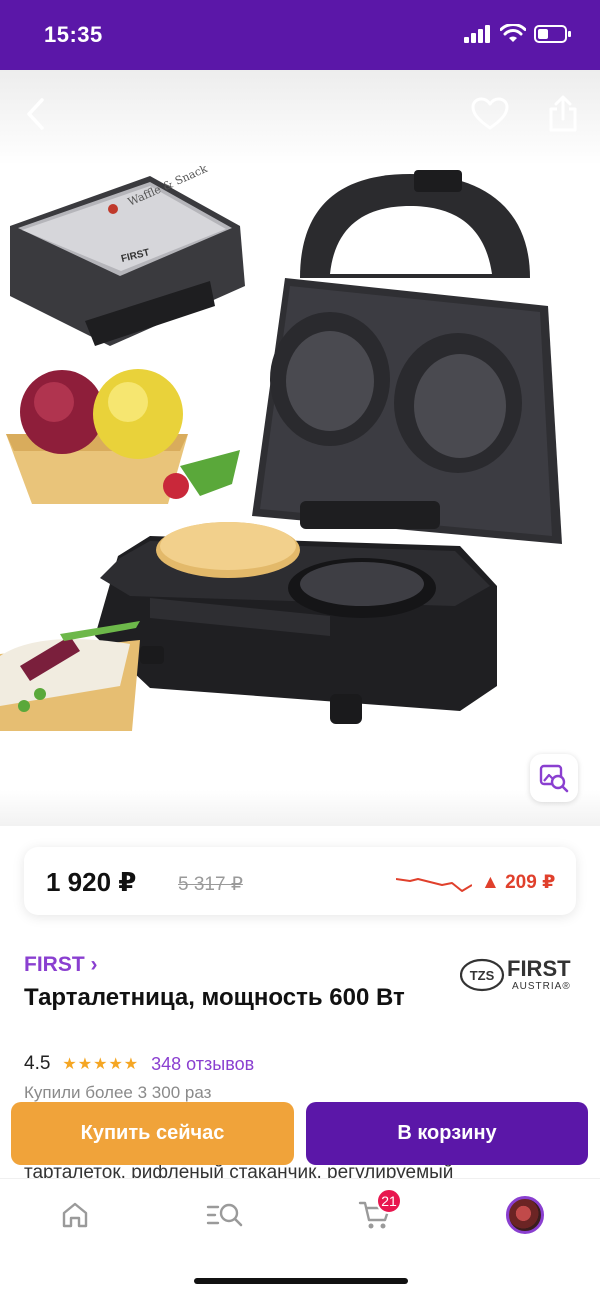  I want to click on visual-search-icon, so click(554, 778).